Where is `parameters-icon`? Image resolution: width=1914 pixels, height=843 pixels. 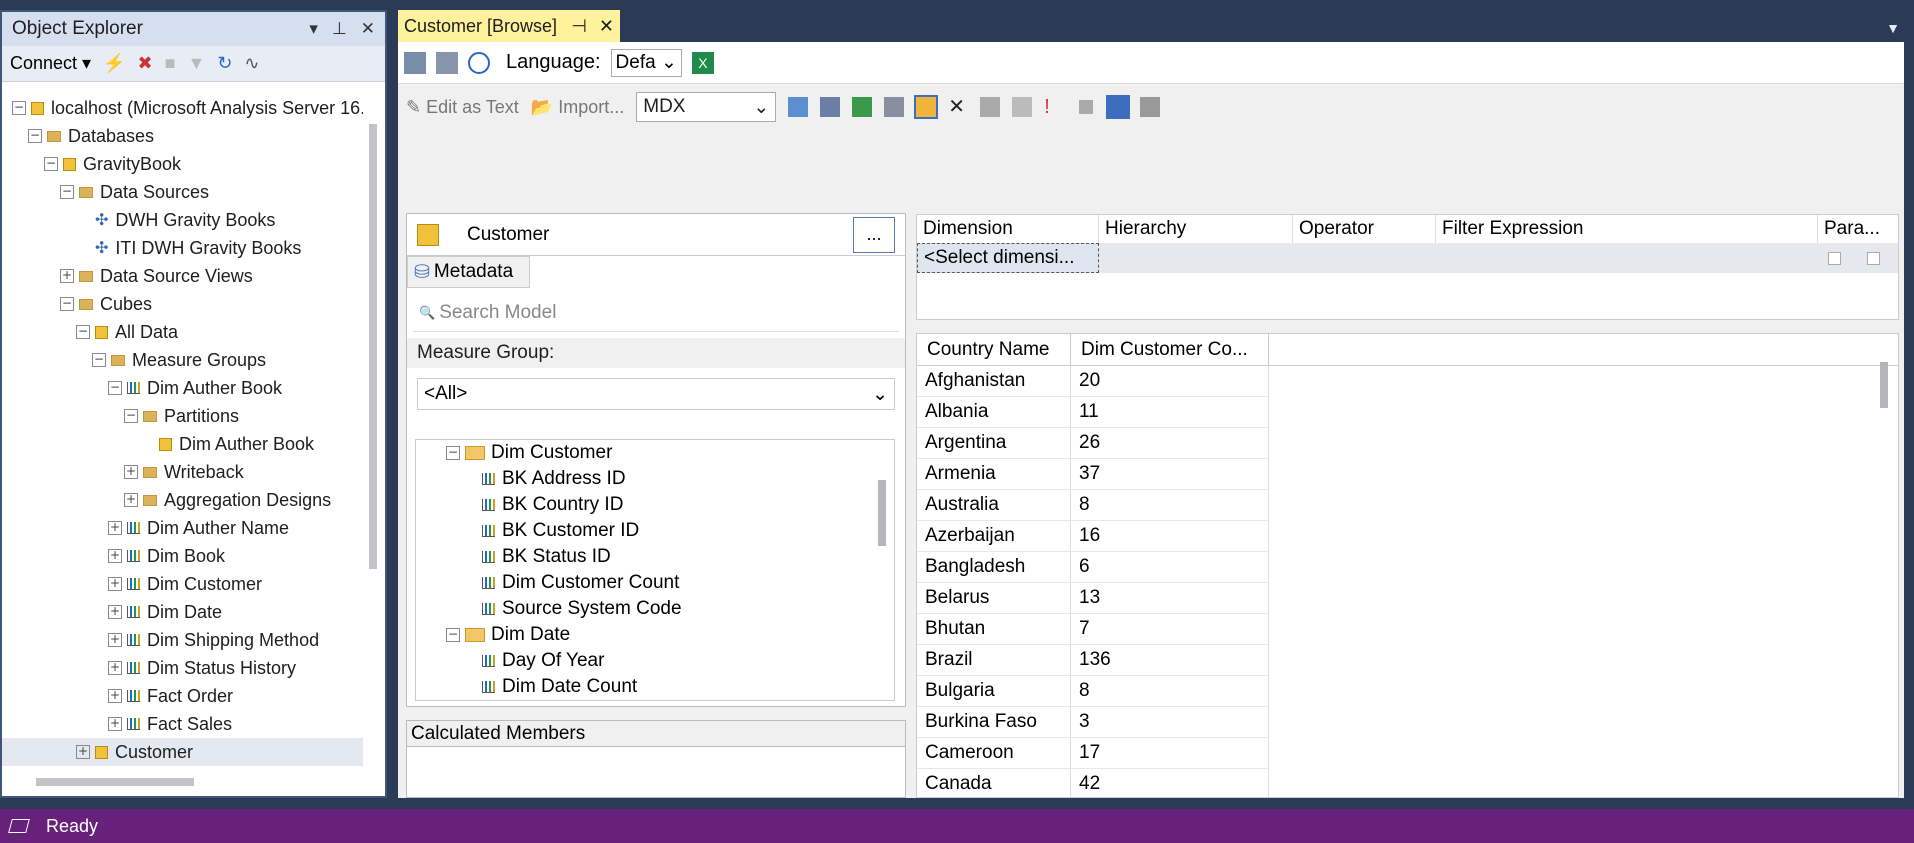 parameters-icon is located at coordinates (990, 107).